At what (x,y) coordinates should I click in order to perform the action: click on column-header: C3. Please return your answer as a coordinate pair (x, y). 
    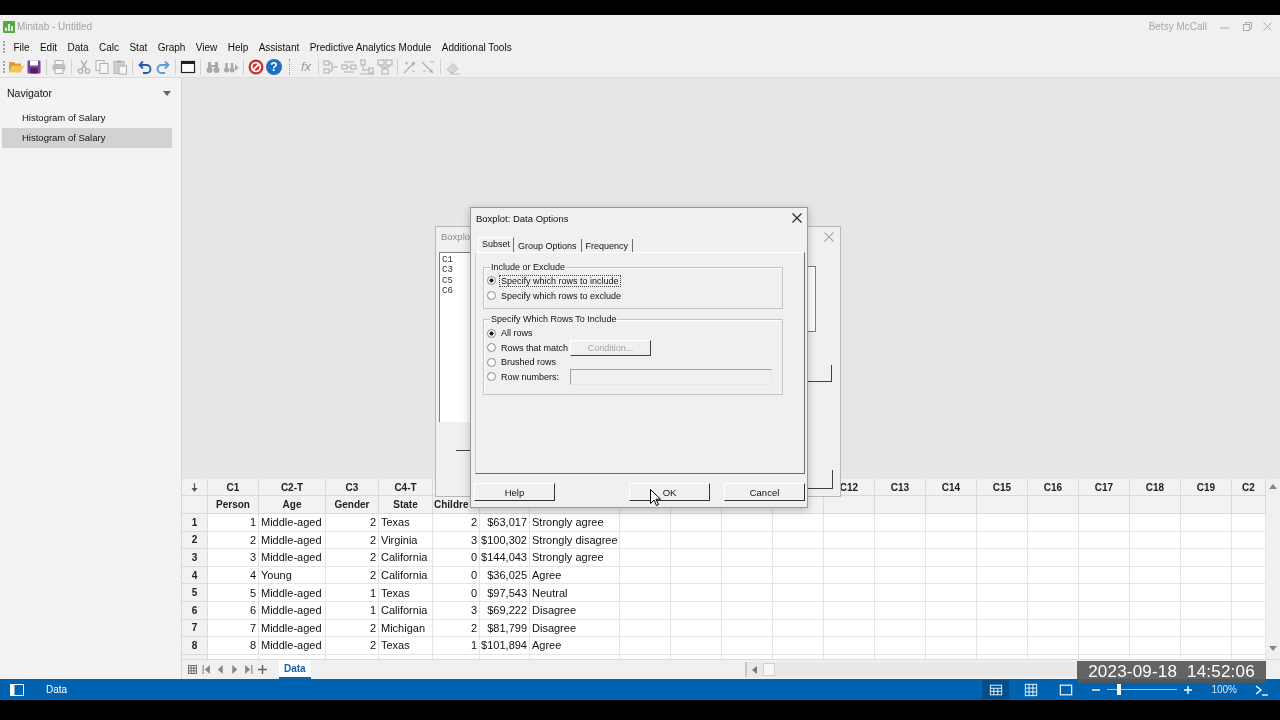
    Looking at the image, I should click on (352, 487).